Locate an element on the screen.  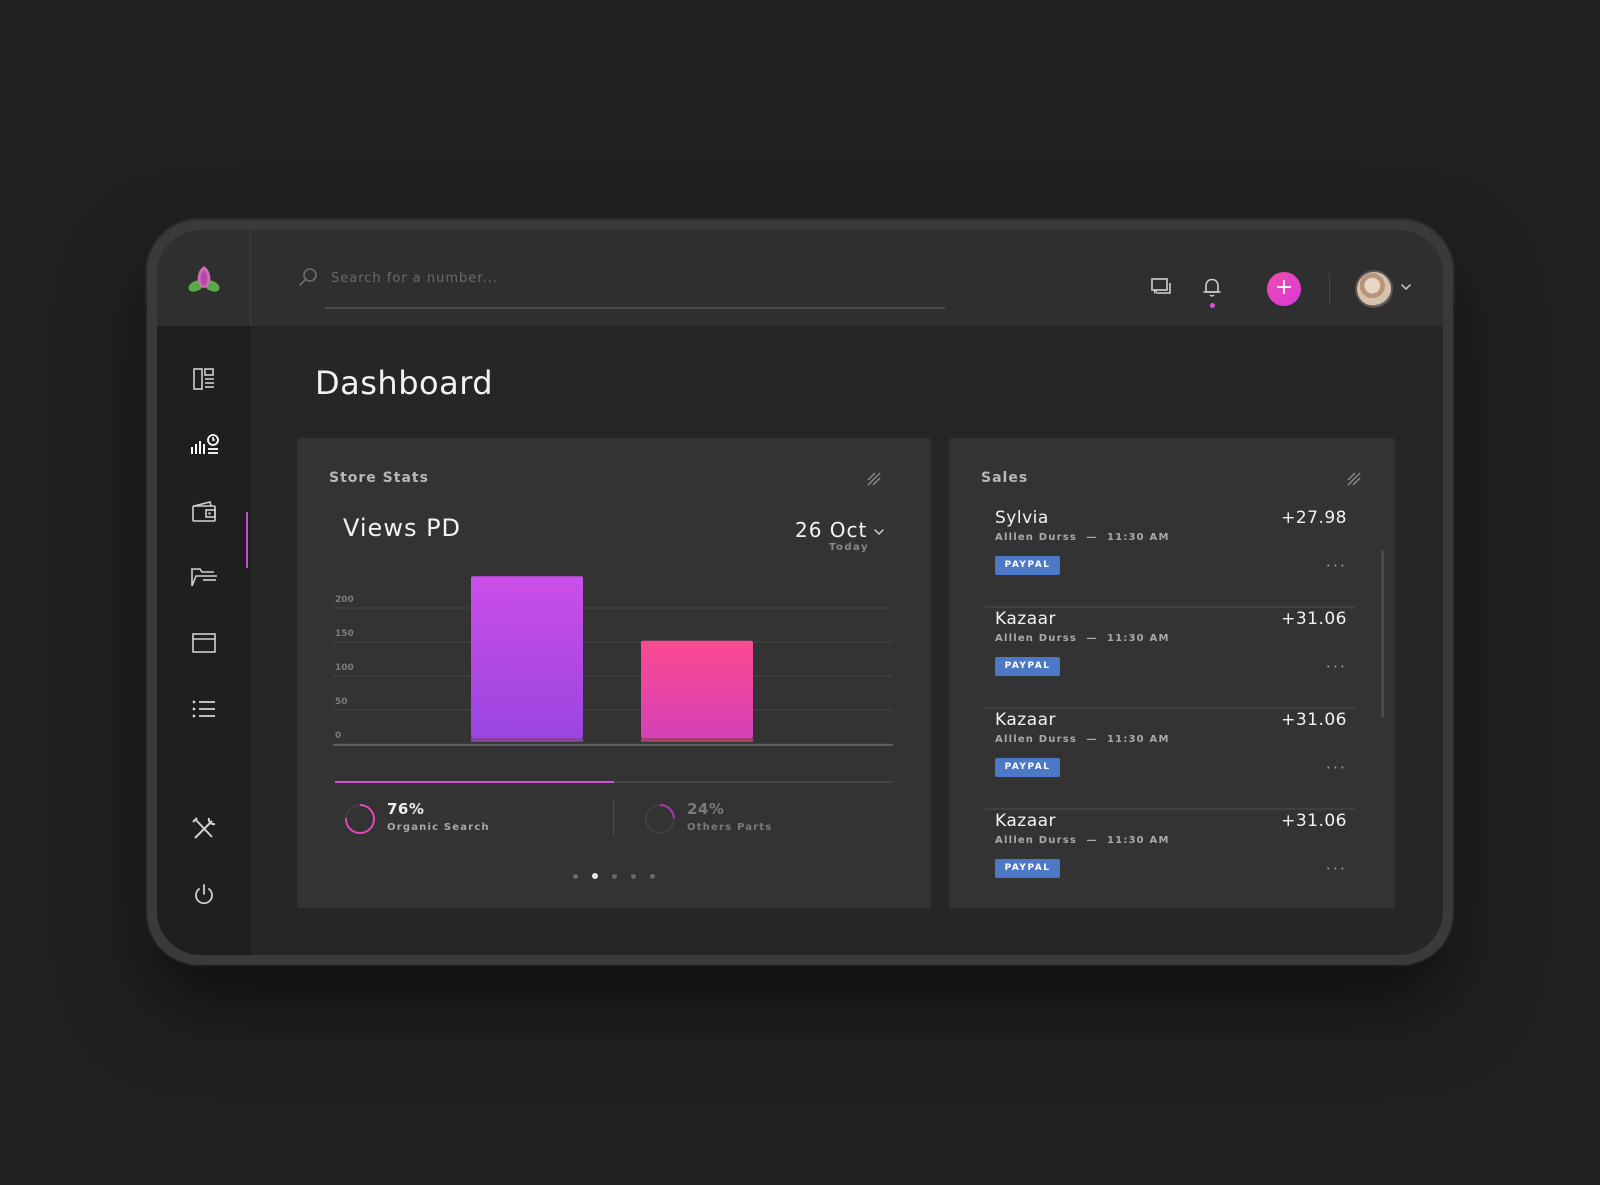
bell-icon is located at coordinates (1212, 287).